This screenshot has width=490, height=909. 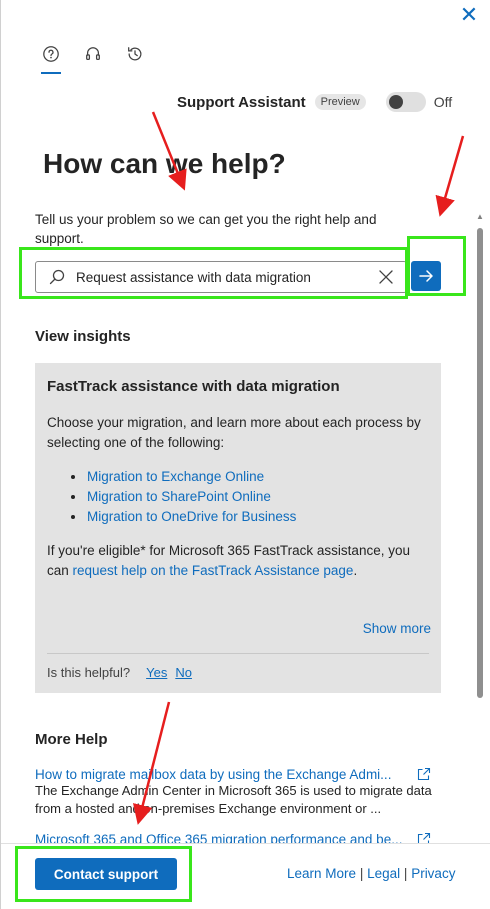 What do you see at coordinates (71, 739) in the screenshot?
I see `more-help-title: More Help` at bounding box center [71, 739].